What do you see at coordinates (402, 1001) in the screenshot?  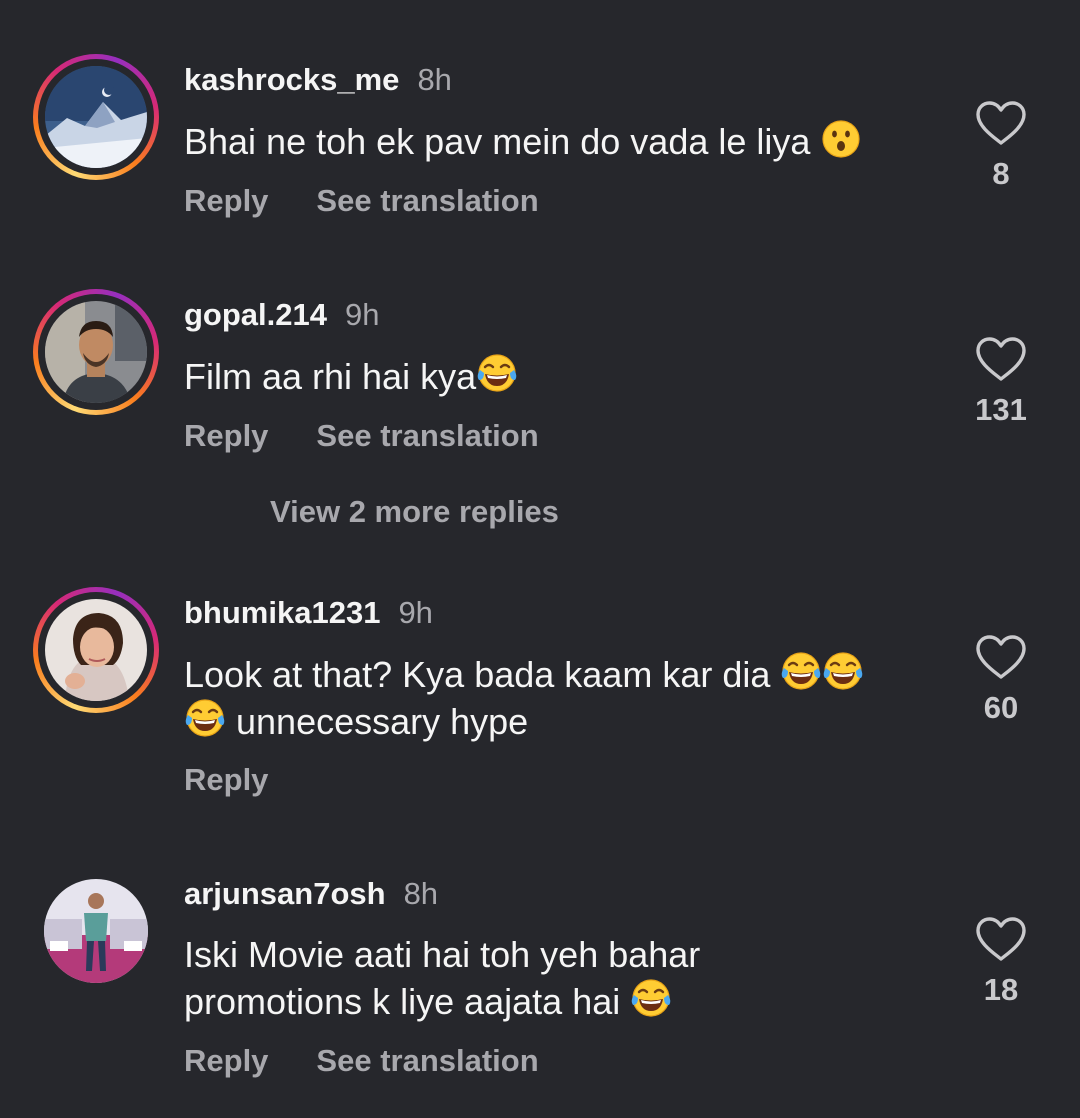 I see `comment-text-content: promotions k liye aajata hai` at bounding box center [402, 1001].